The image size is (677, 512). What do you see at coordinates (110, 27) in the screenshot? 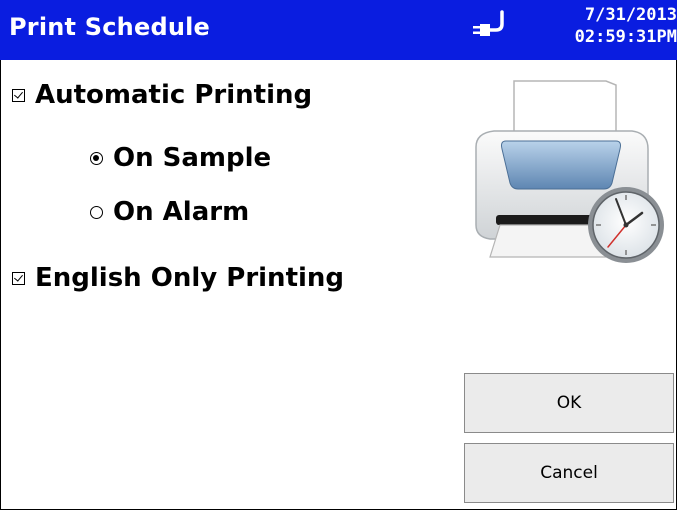
I see `page-title: Print Schedule` at bounding box center [110, 27].